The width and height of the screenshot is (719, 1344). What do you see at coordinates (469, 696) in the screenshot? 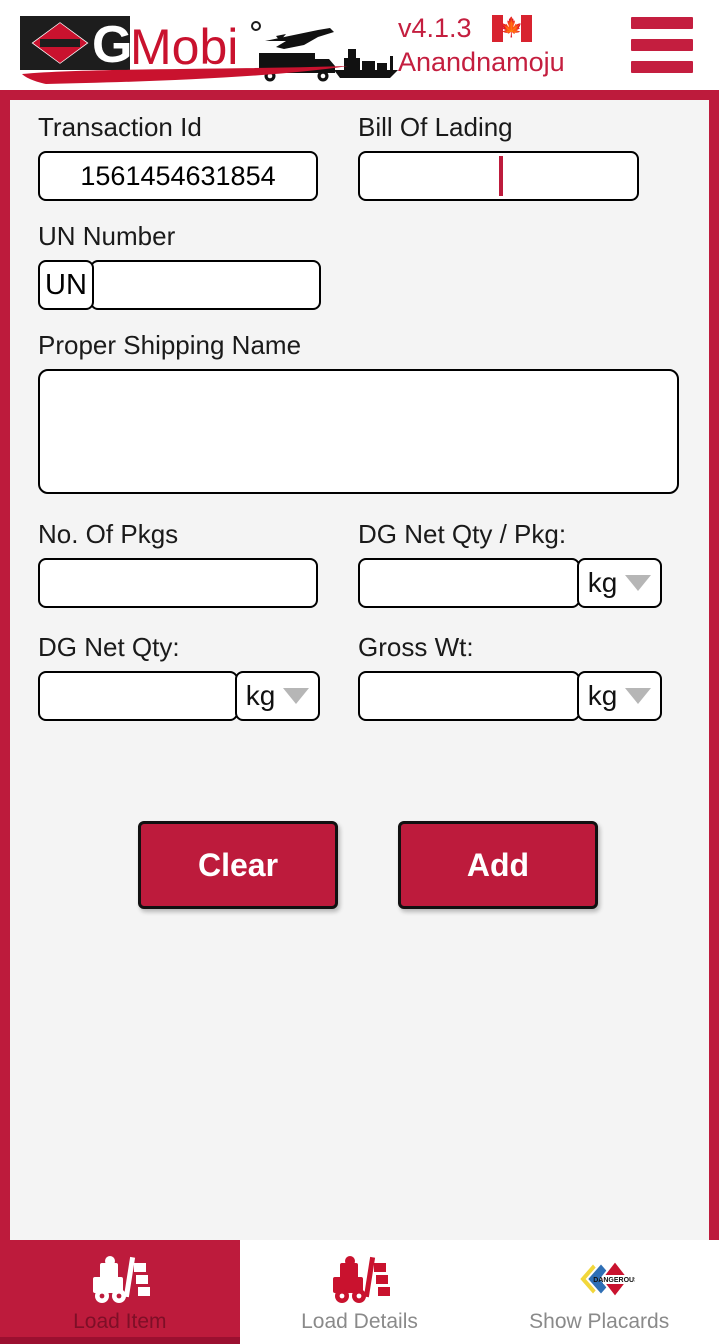
I see `gross-wt-input` at bounding box center [469, 696].